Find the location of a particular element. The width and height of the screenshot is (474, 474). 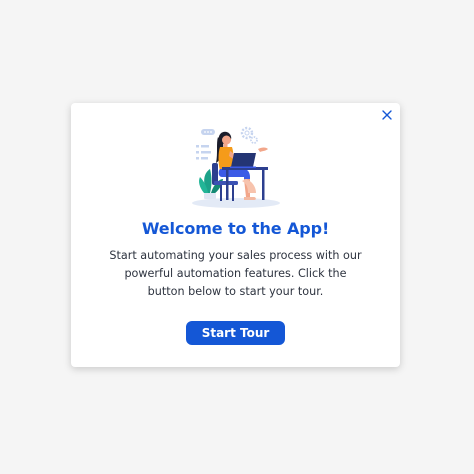

woman-laptop-illustration is located at coordinates (236, 167).